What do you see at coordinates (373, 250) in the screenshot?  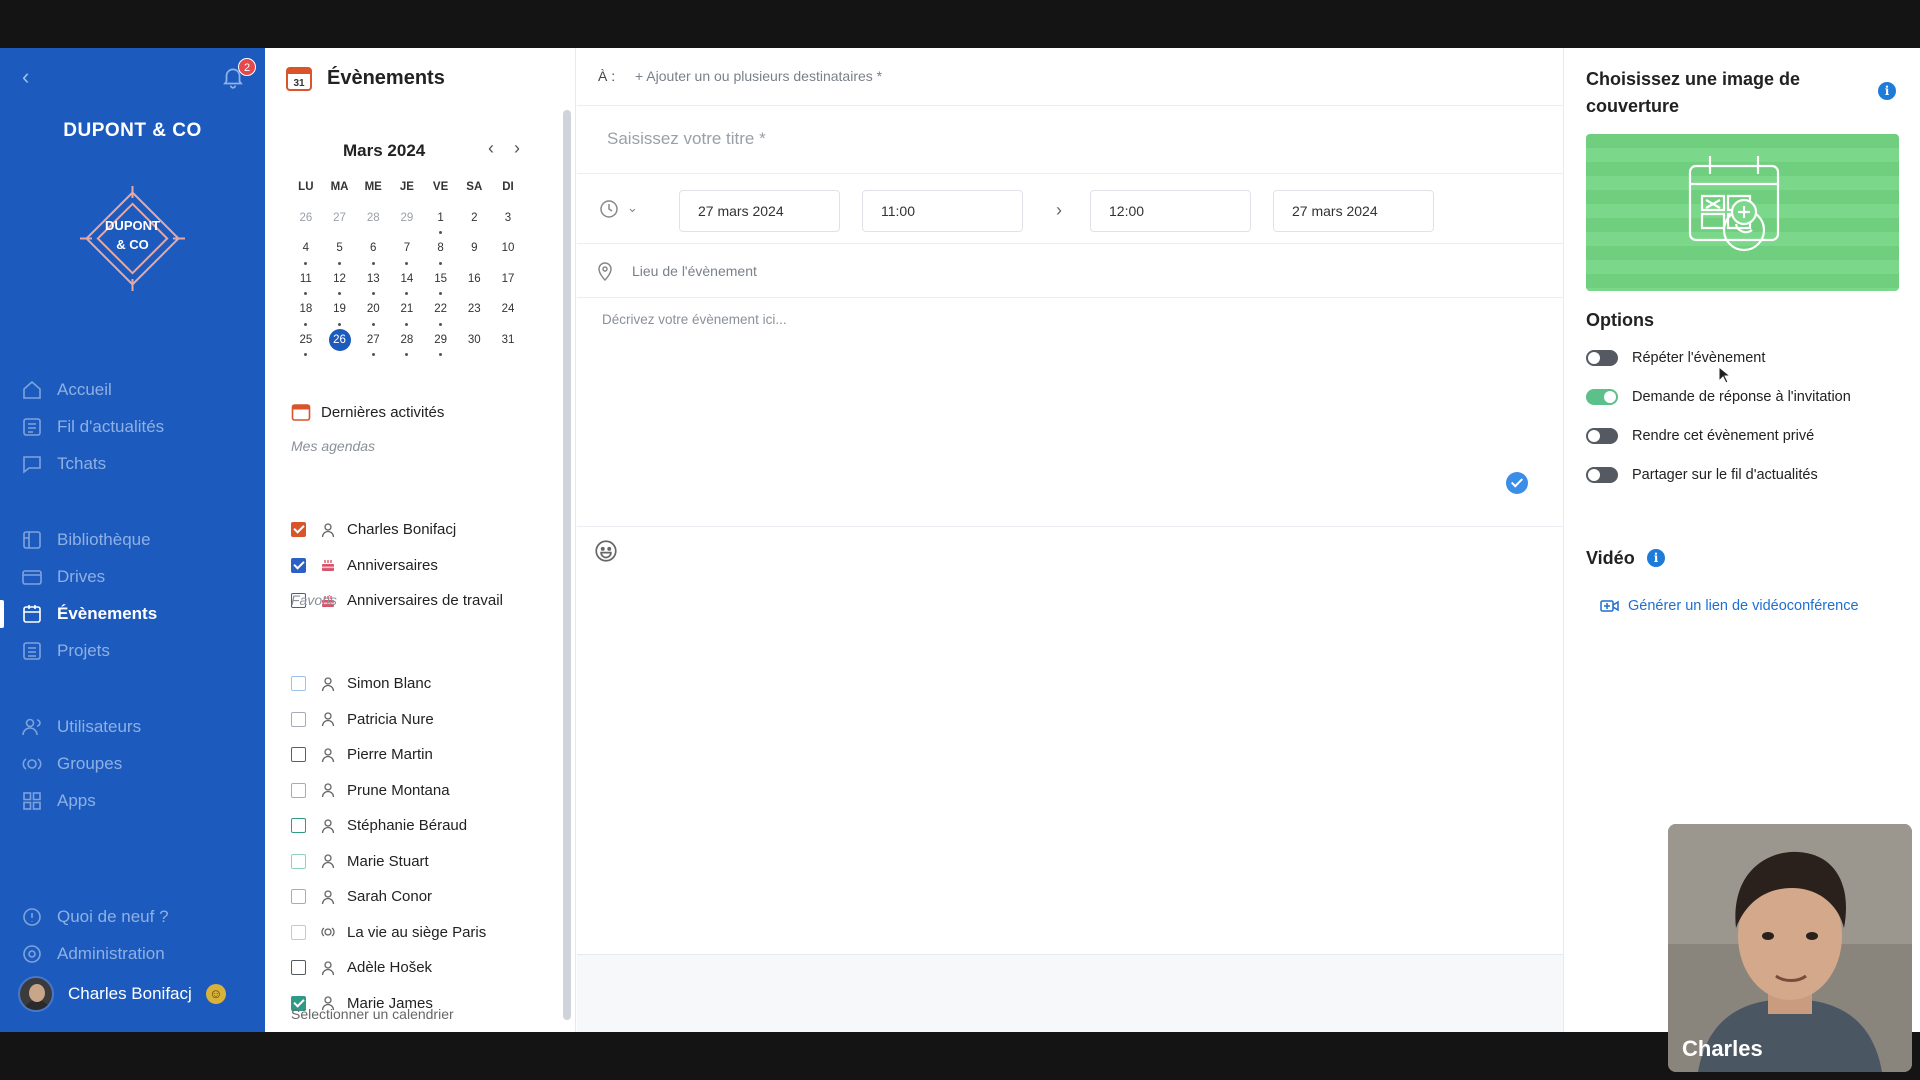 I see `calendar-day: 6` at bounding box center [373, 250].